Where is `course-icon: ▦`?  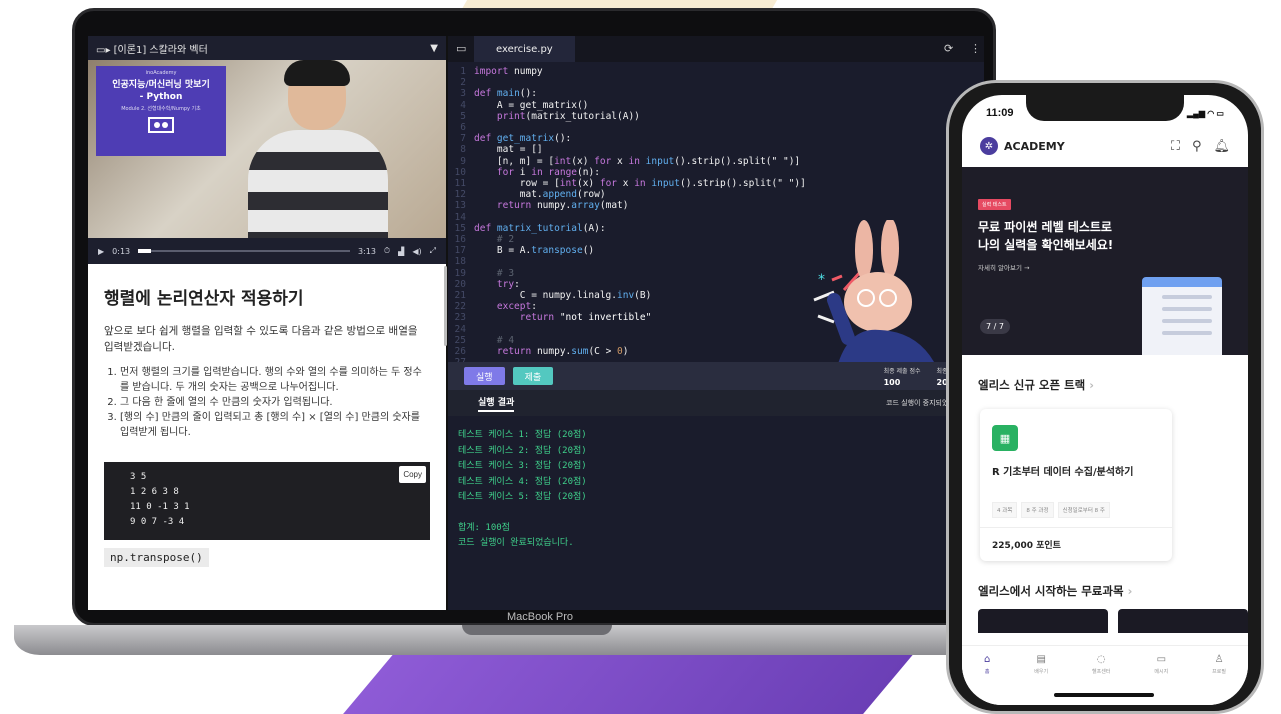
course-icon: ▦ is located at coordinates (1005, 438).